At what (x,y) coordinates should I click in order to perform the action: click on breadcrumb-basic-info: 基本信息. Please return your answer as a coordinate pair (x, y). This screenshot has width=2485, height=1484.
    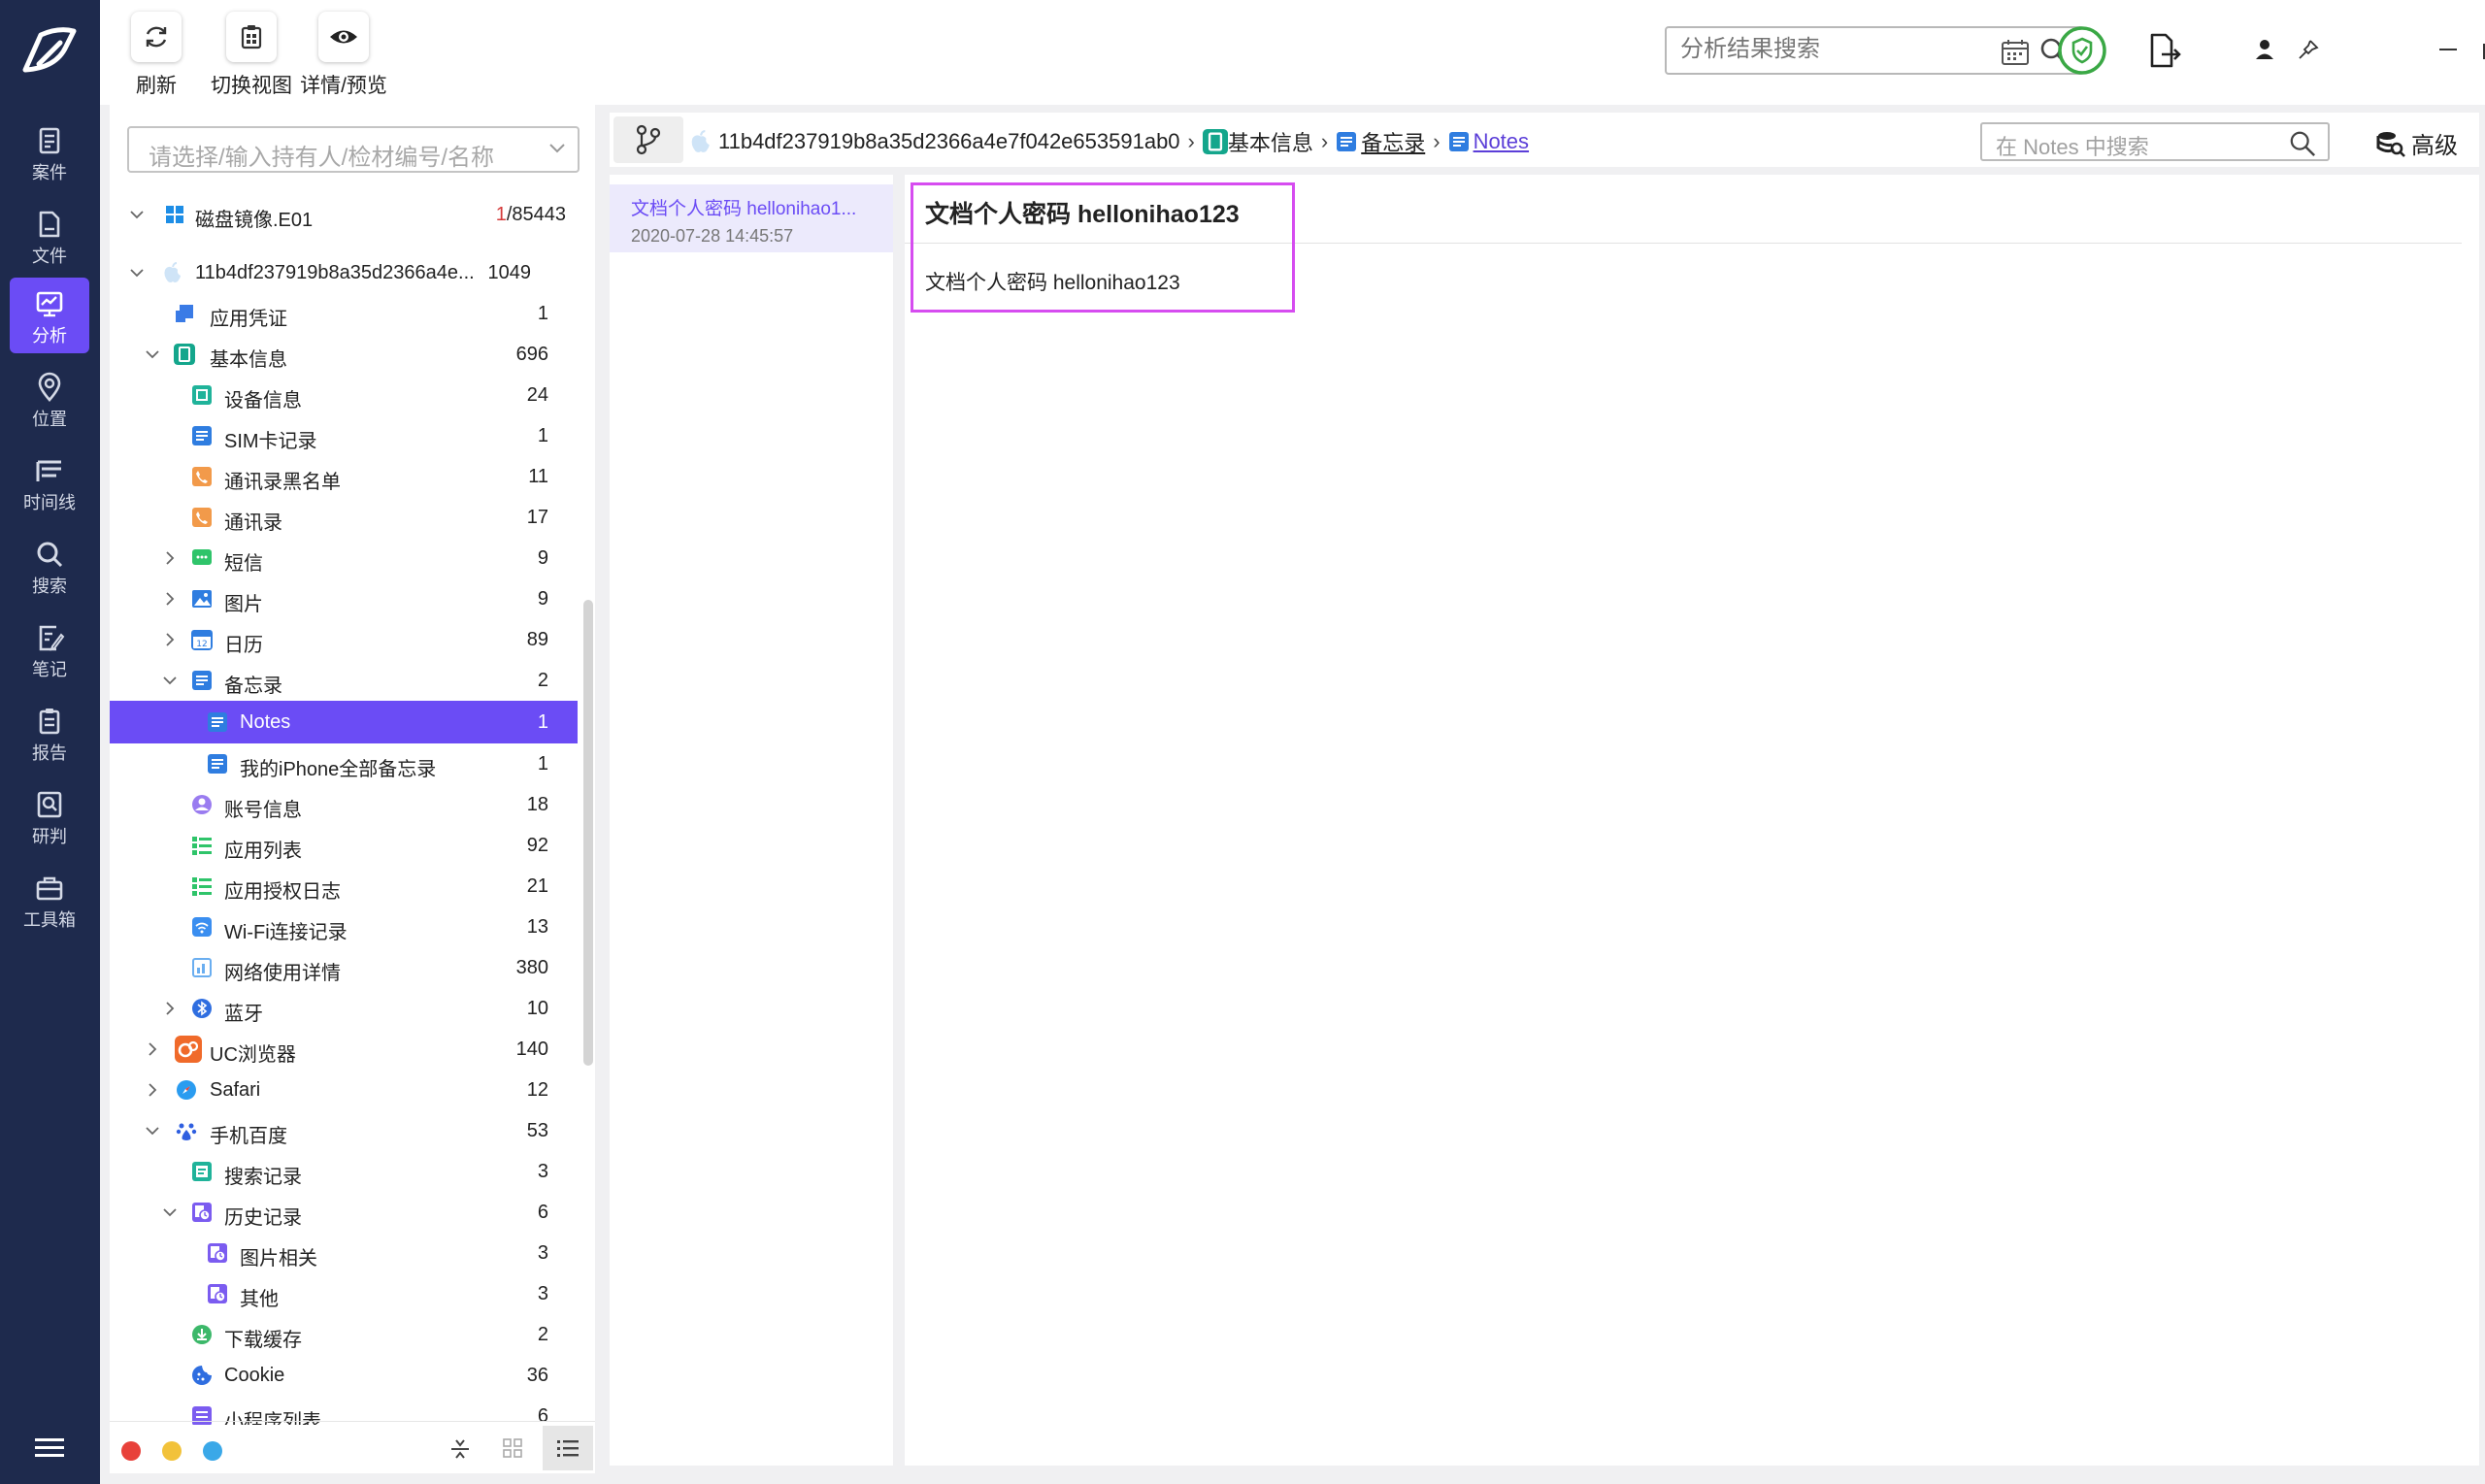
    Looking at the image, I should click on (1271, 141).